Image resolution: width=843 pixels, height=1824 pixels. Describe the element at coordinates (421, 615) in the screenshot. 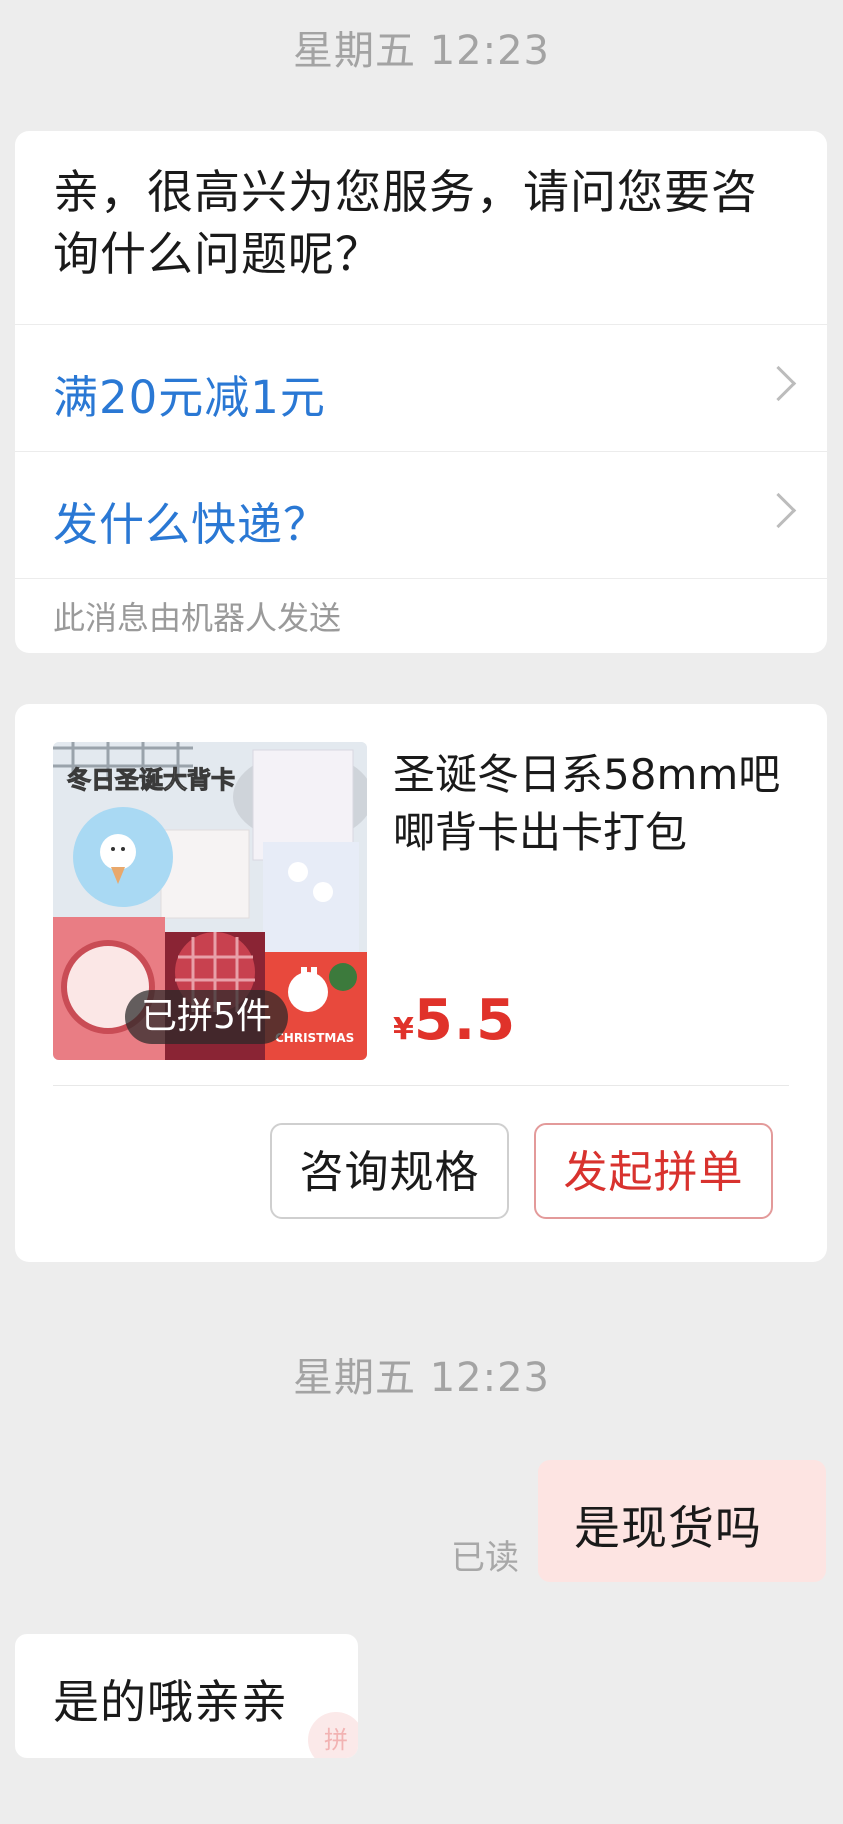

I see `robot-notice: 此消息由机器人发送` at that location.